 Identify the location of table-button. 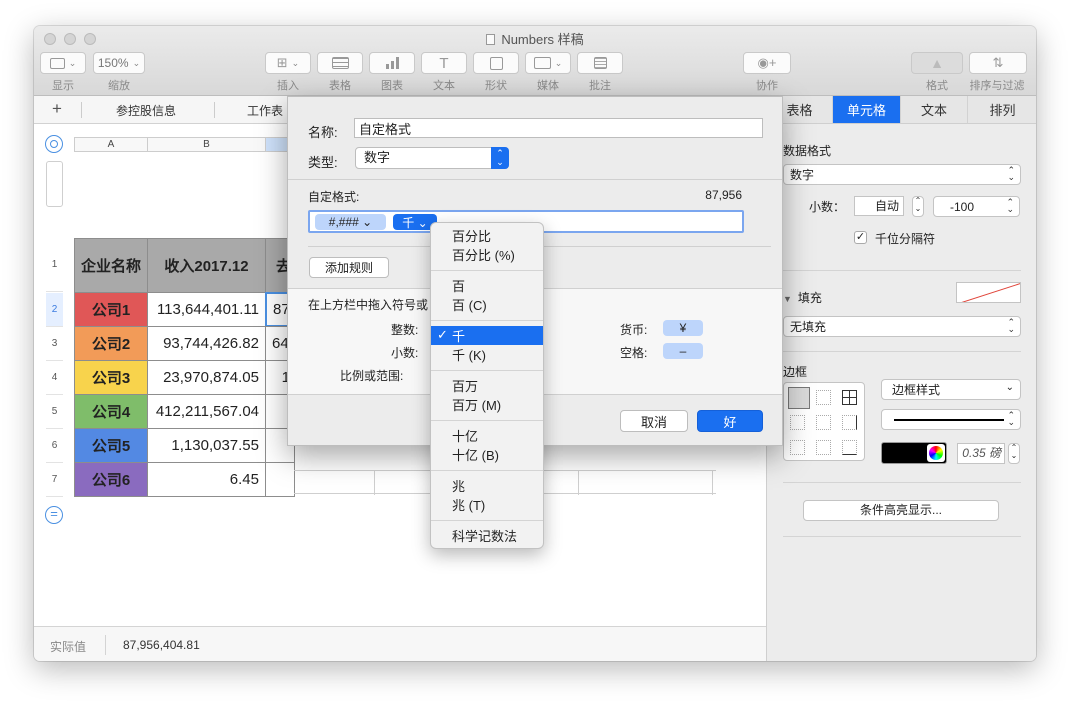
(340, 63).